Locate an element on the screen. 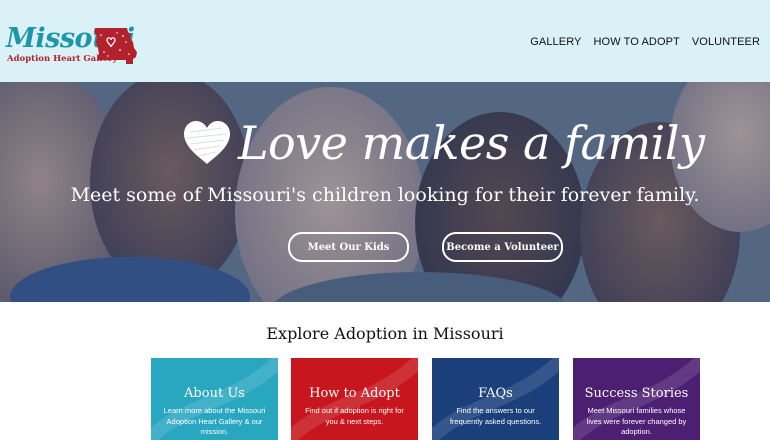 The height and width of the screenshot is (440, 770). explore-heading: Explore Adoption in Missouri is located at coordinates (385, 333).